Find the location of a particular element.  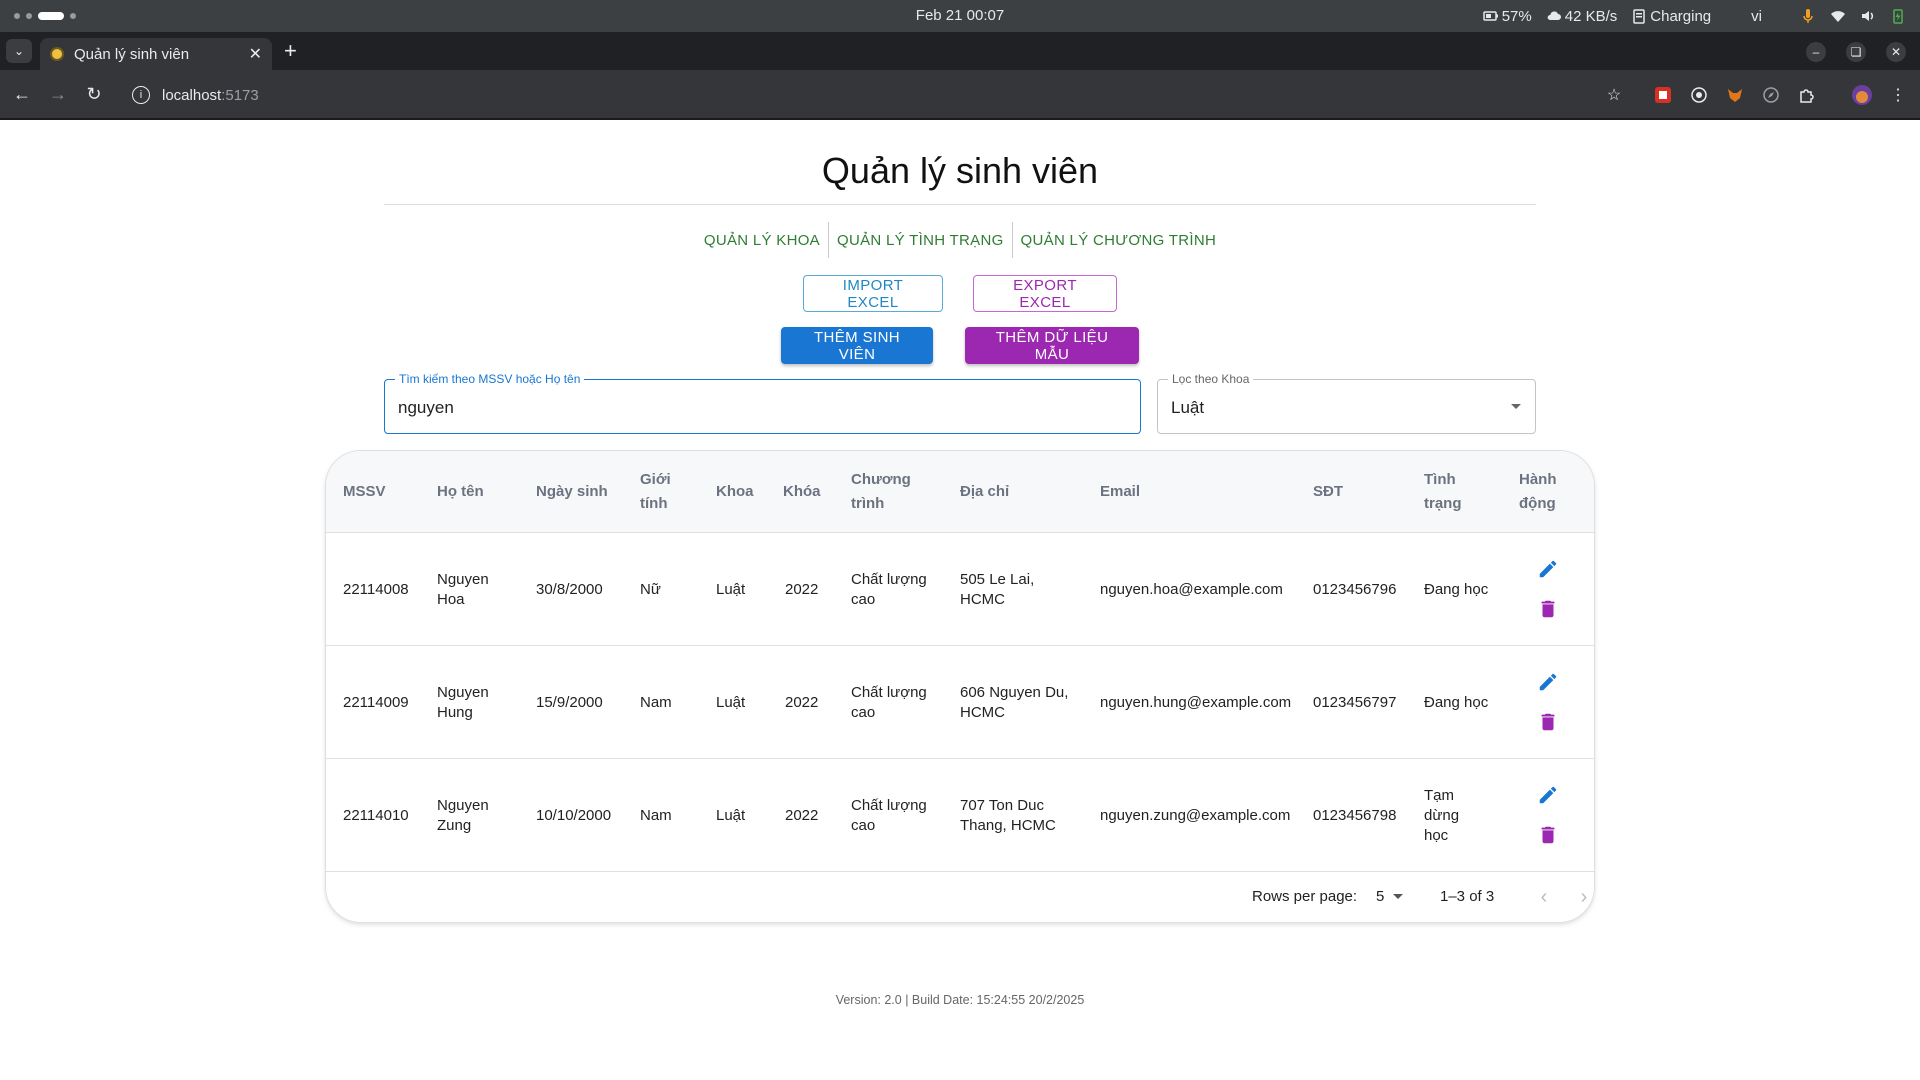

nav-manage-faculty: QUẢN LÝ KHOA is located at coordinates (762, 240).